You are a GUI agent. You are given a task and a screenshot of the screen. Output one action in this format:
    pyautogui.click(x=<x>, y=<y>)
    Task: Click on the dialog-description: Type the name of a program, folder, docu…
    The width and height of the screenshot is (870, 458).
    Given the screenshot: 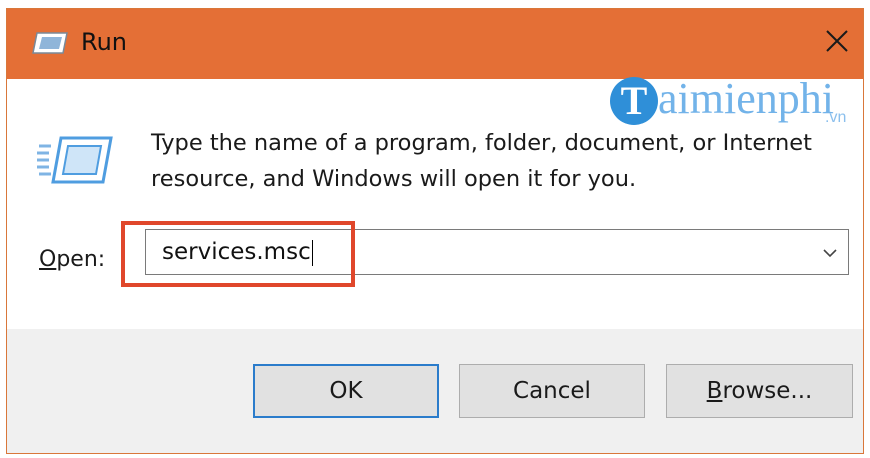 What is the action you would take?
    pyautogui.click(x=501, y=161)
    